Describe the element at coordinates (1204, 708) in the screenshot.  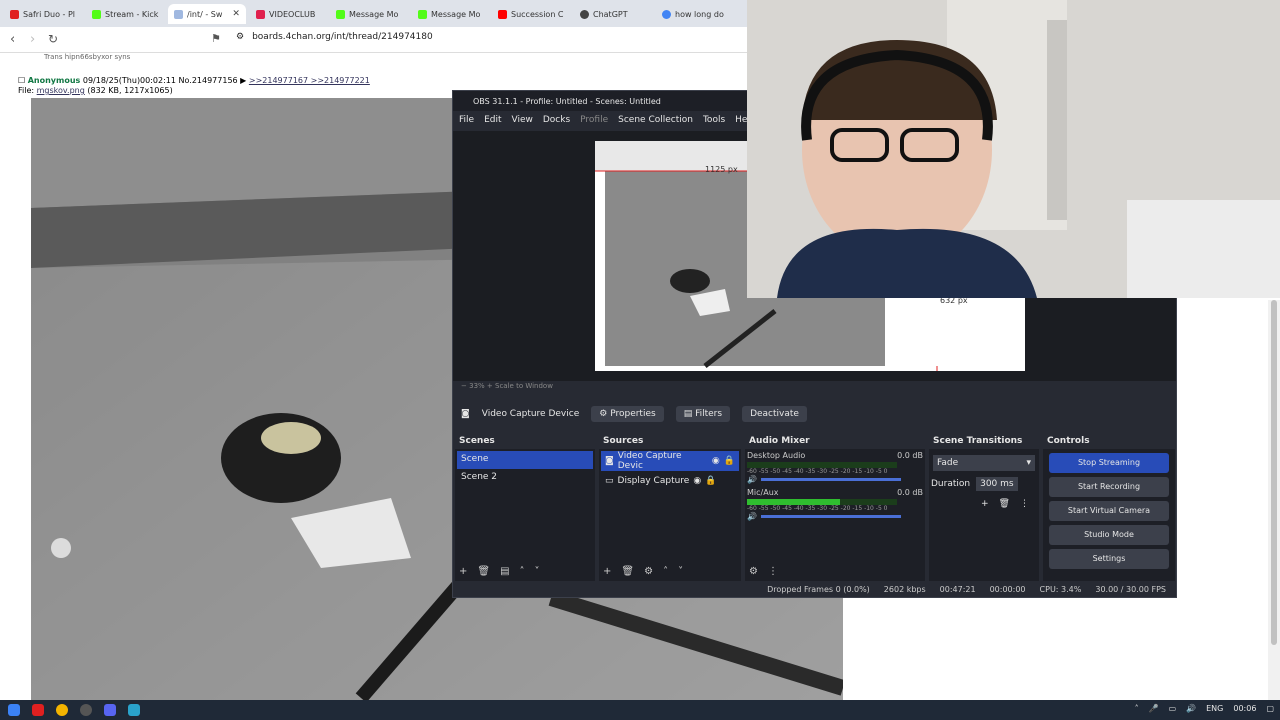
I see `system-tray: ˄ 🎤 ▭ 🔊 ENG 00:06 ▢` at that location.